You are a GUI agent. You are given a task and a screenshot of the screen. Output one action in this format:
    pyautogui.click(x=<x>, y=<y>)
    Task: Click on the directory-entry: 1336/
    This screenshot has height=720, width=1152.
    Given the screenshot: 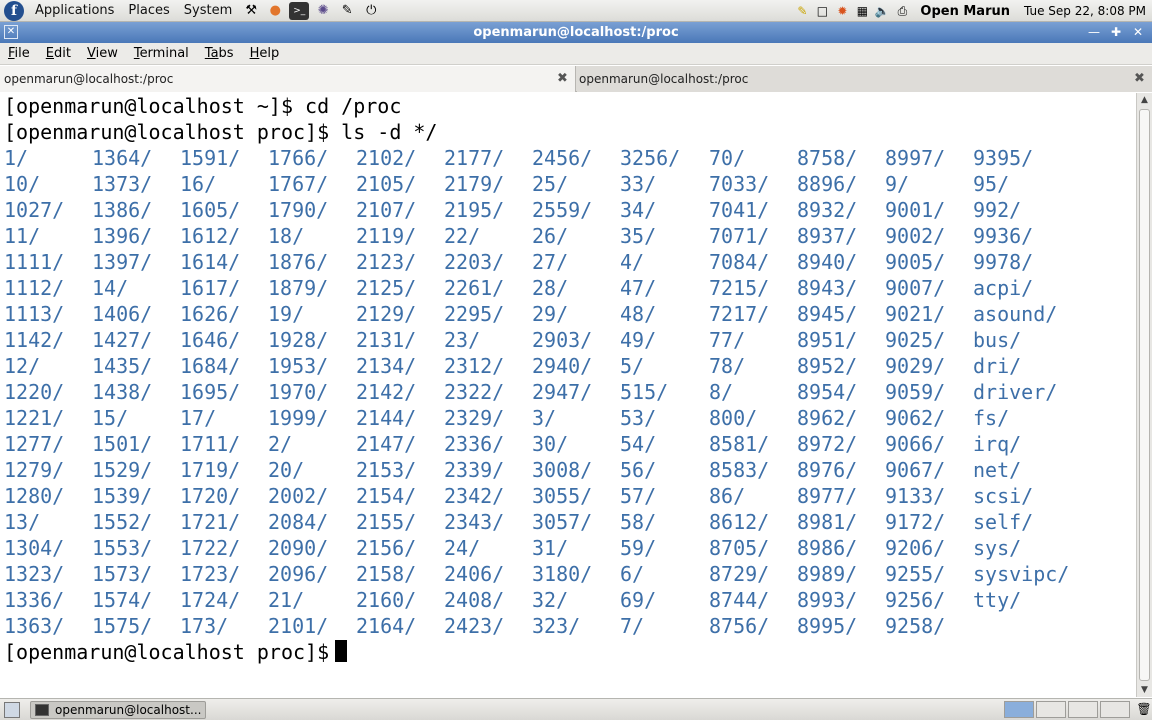 What is the action you would take?
    pyautogui.click(x=34, y=600)
    